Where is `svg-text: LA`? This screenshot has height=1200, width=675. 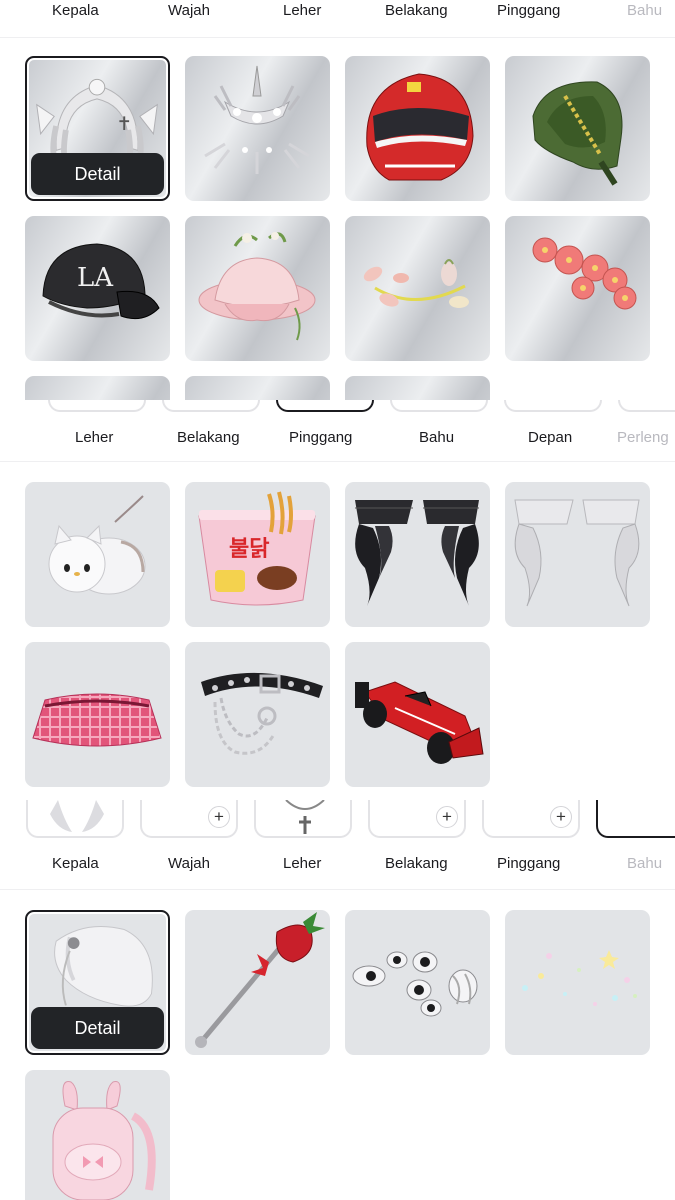
svg-text: LA is located at coordinates (95, 278).